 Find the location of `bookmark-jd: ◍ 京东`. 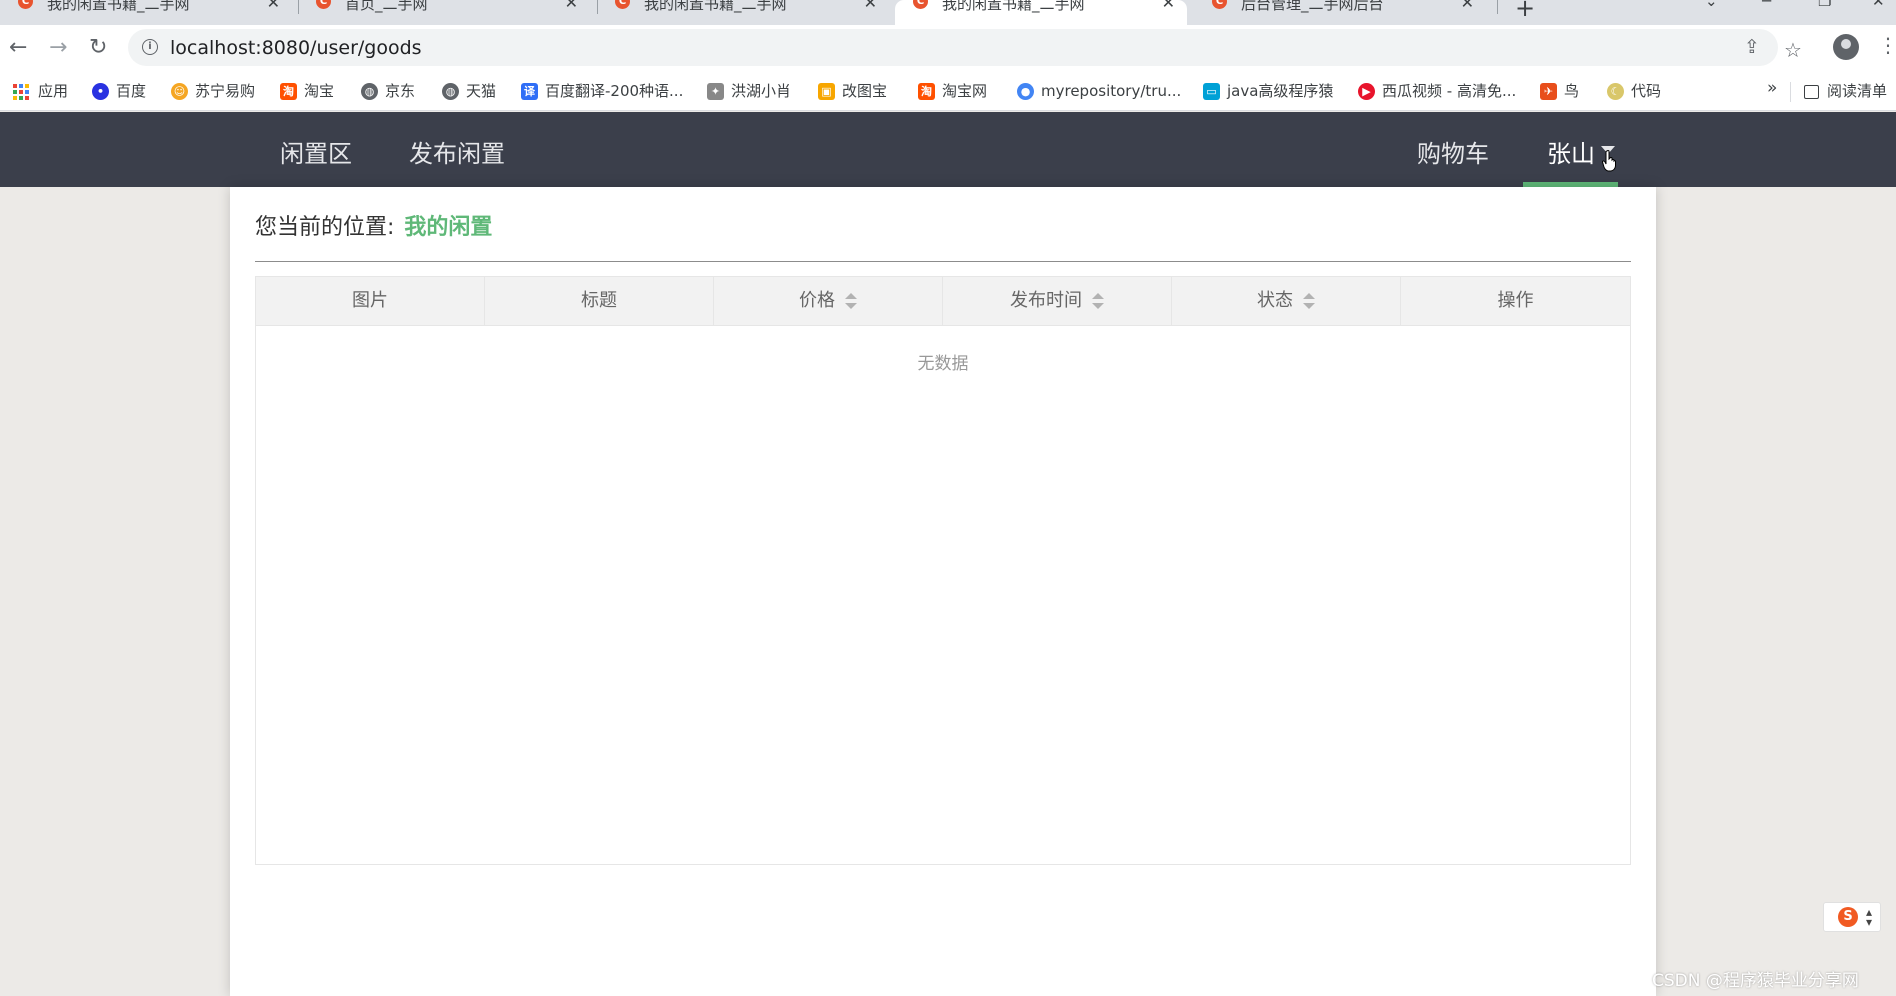

bookmark-jd: ◍ 京东 is located at coordinates (388, 91).